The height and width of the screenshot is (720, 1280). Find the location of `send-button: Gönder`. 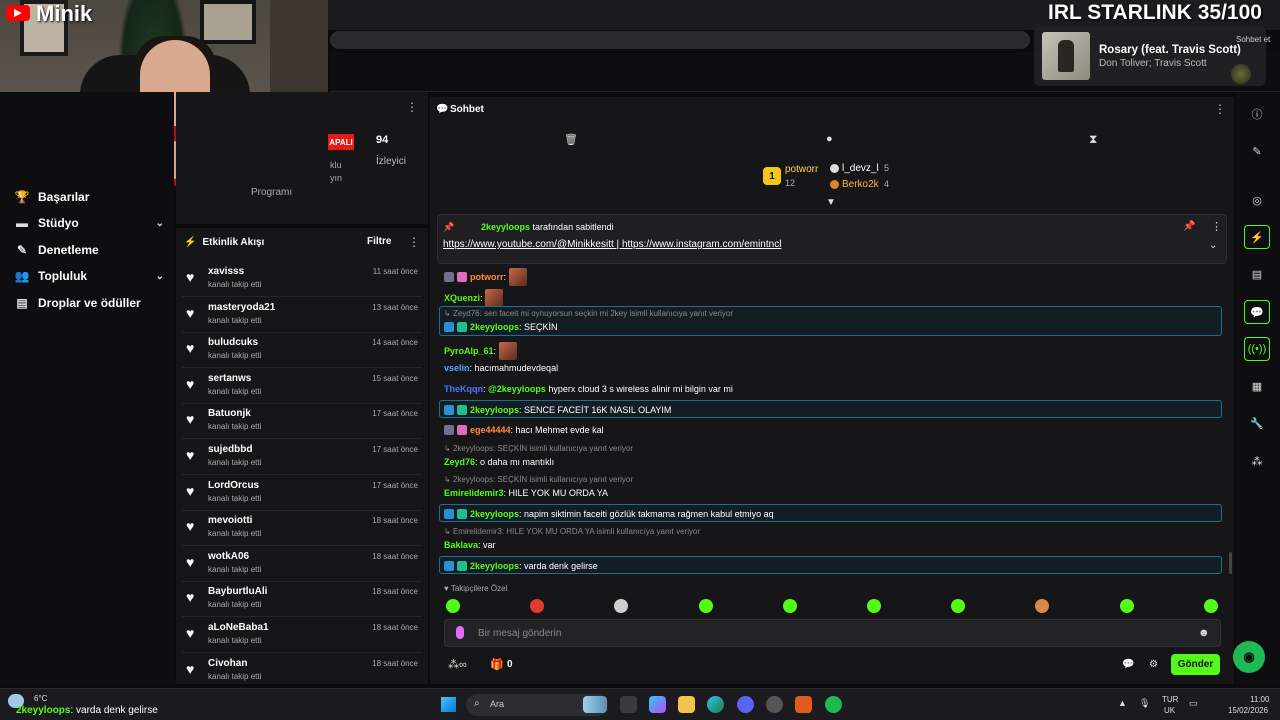

send-button: Gönder is located at coordinates (1195, 664).